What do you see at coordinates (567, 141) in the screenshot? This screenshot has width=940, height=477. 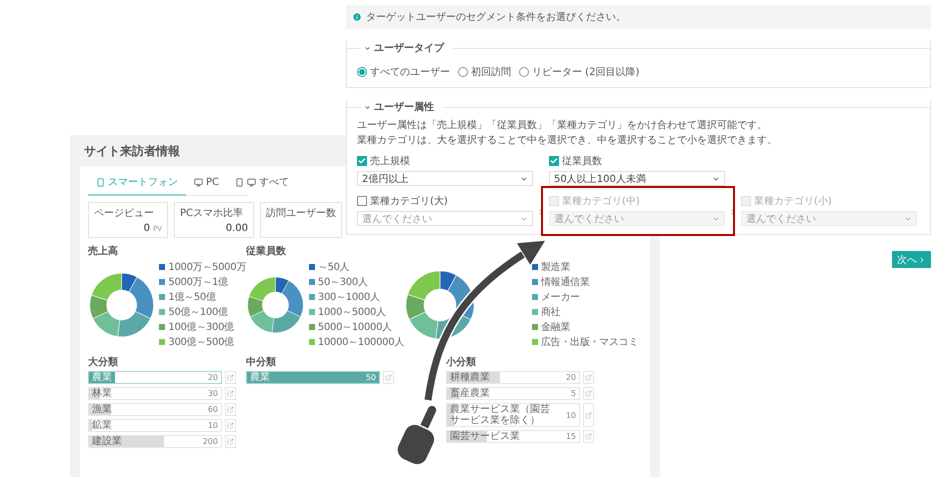 I see `description-text: 業種カテゴリは、大を選択することで中を選択でき、中を選択することで小を選択できます。` at bounding box center [567, 141].